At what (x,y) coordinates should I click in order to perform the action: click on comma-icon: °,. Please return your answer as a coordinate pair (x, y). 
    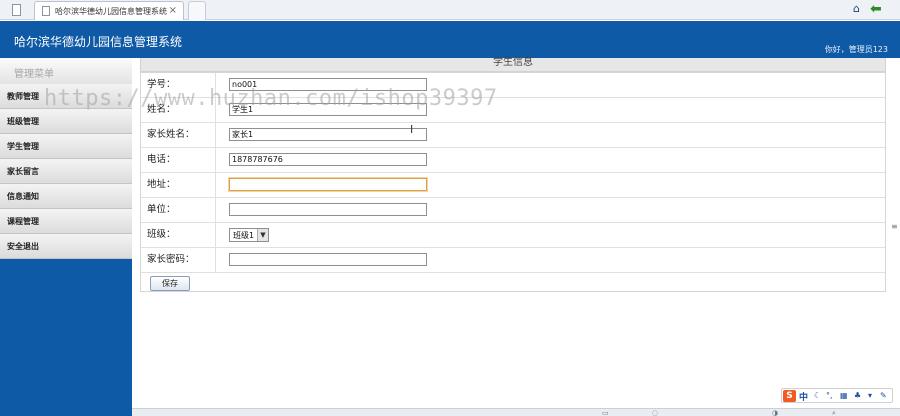
    Looking at the image, I should click on (829, 395).